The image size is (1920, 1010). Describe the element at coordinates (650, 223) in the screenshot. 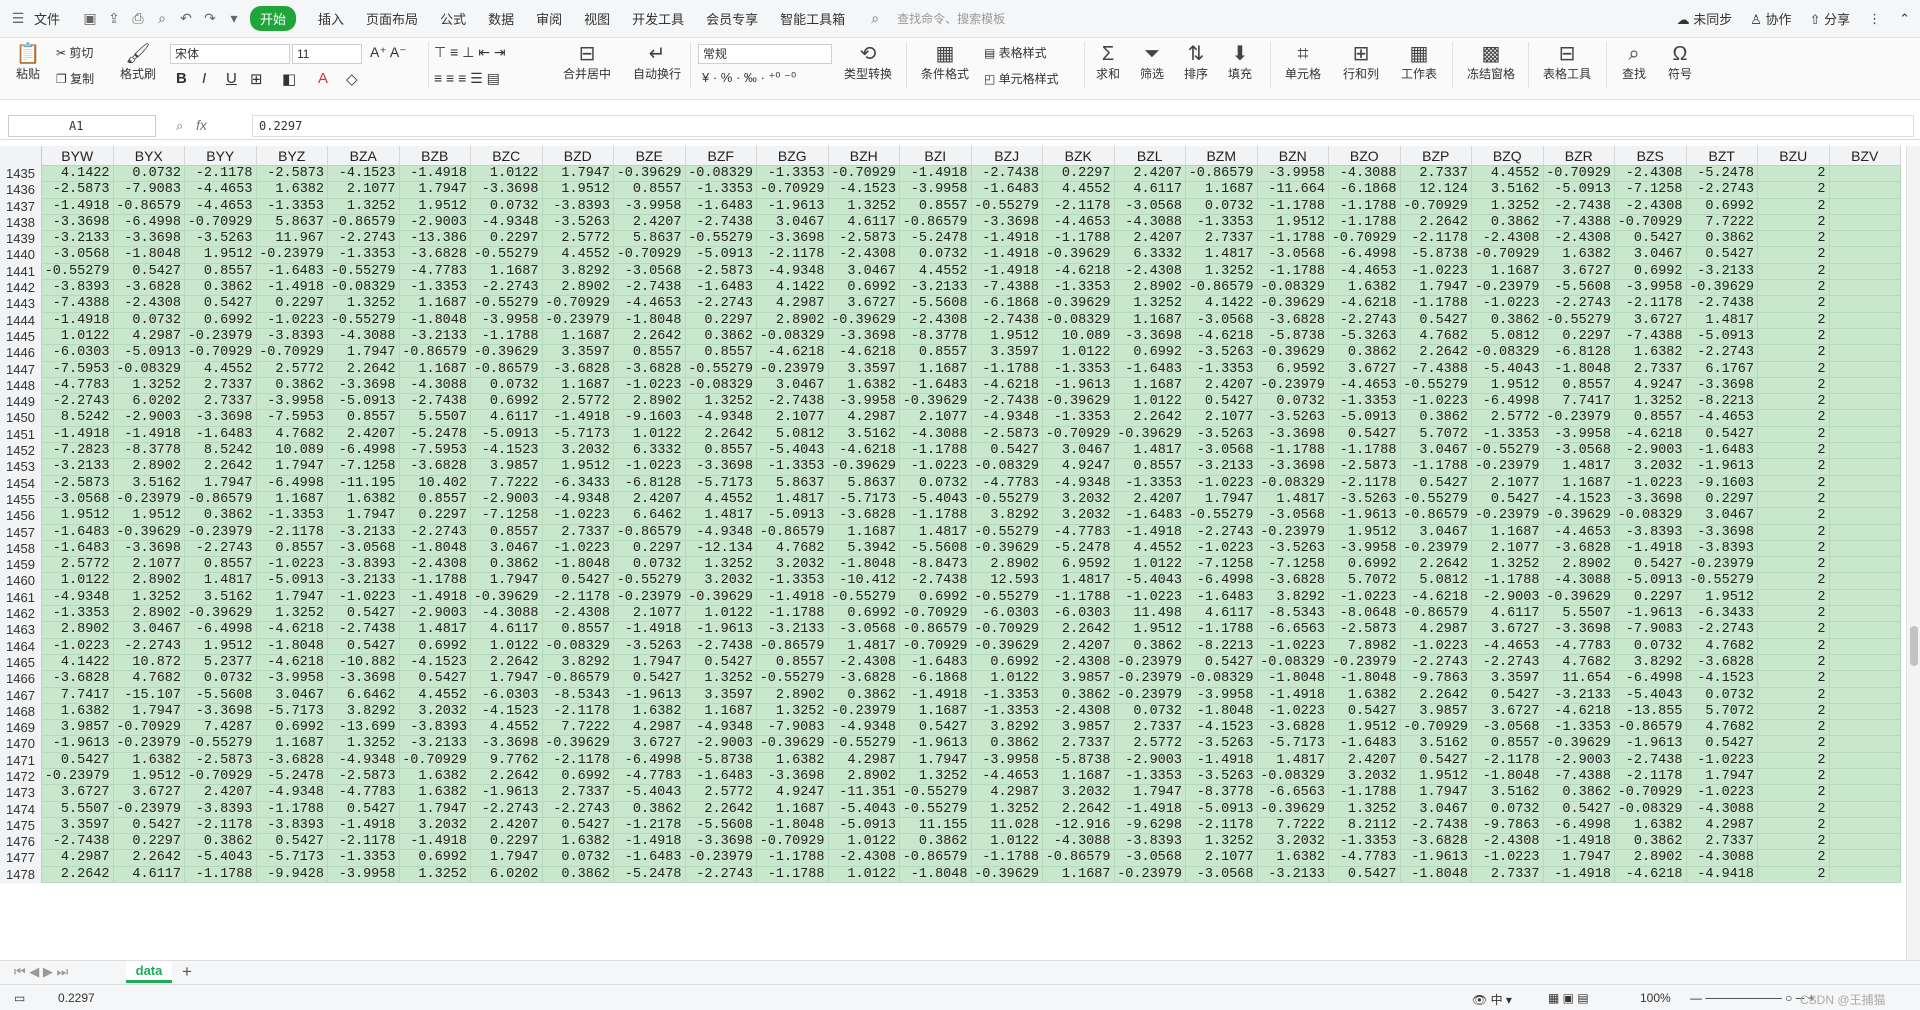

I see `cell: 2.4207` at that location.